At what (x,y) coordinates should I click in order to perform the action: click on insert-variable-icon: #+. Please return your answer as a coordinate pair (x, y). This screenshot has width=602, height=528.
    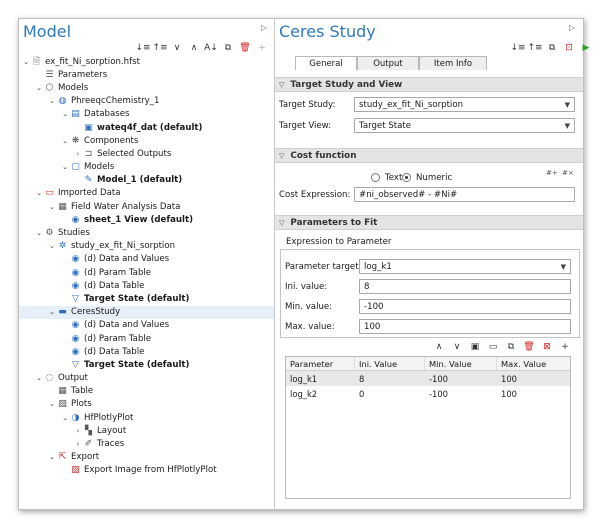
    Looking at the image, I should click on (552, 173).